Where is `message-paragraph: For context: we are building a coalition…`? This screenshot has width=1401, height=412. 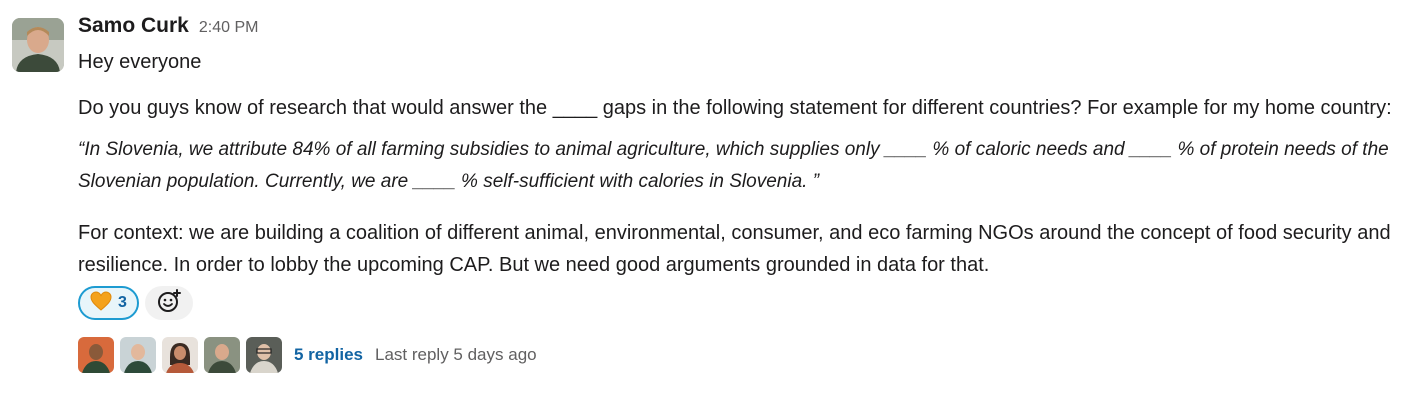 message-paragraph: For context: we are building a coalition… is located at coordinates (734, 249).